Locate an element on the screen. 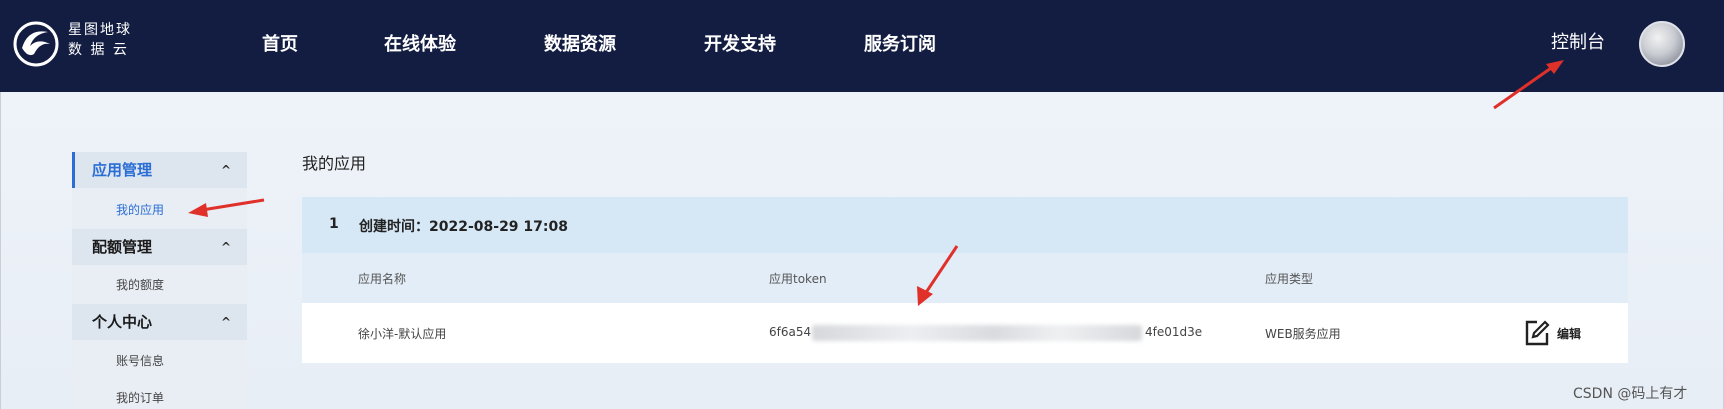 This screenshot has width=1724, height=409. app-type: WEB服务应用 is located at coordinates (1303, 334).